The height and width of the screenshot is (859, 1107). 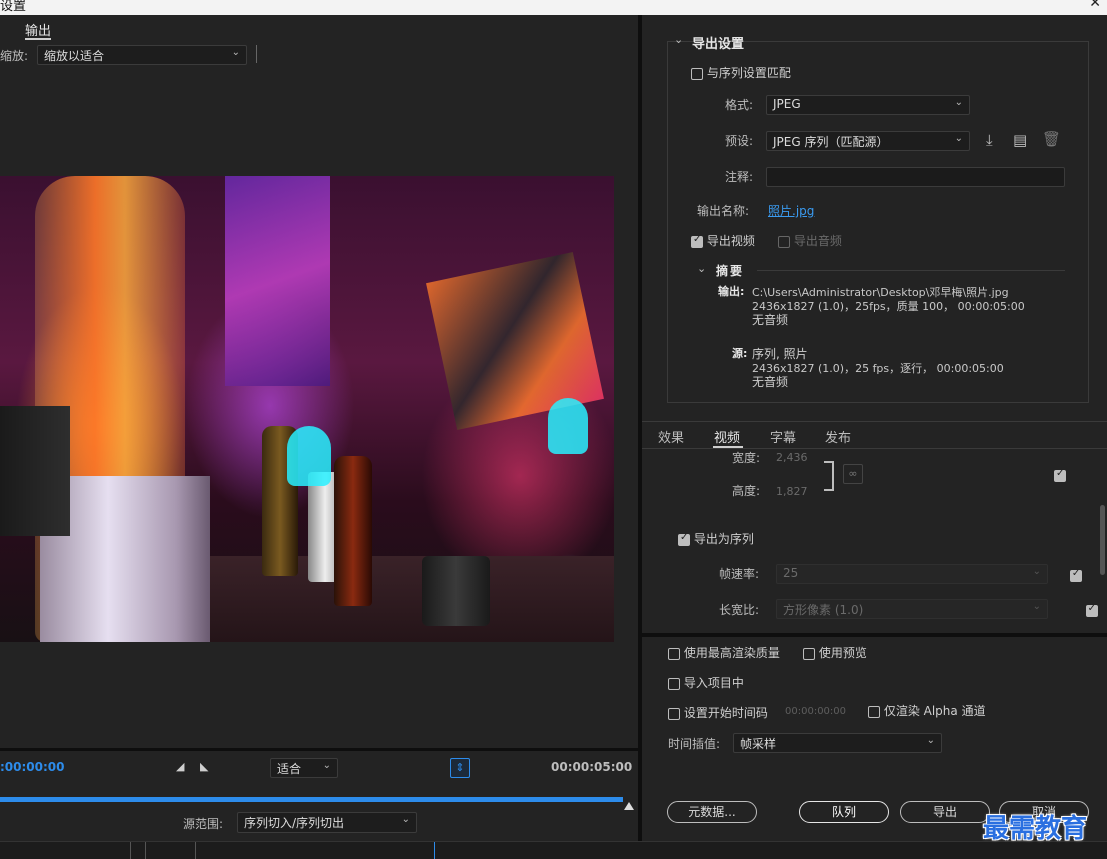 What do you see at coordinates (1091, 610) in the screenshot?
I see `aspect-match-checkbox` at bounding box center [1091, 610].